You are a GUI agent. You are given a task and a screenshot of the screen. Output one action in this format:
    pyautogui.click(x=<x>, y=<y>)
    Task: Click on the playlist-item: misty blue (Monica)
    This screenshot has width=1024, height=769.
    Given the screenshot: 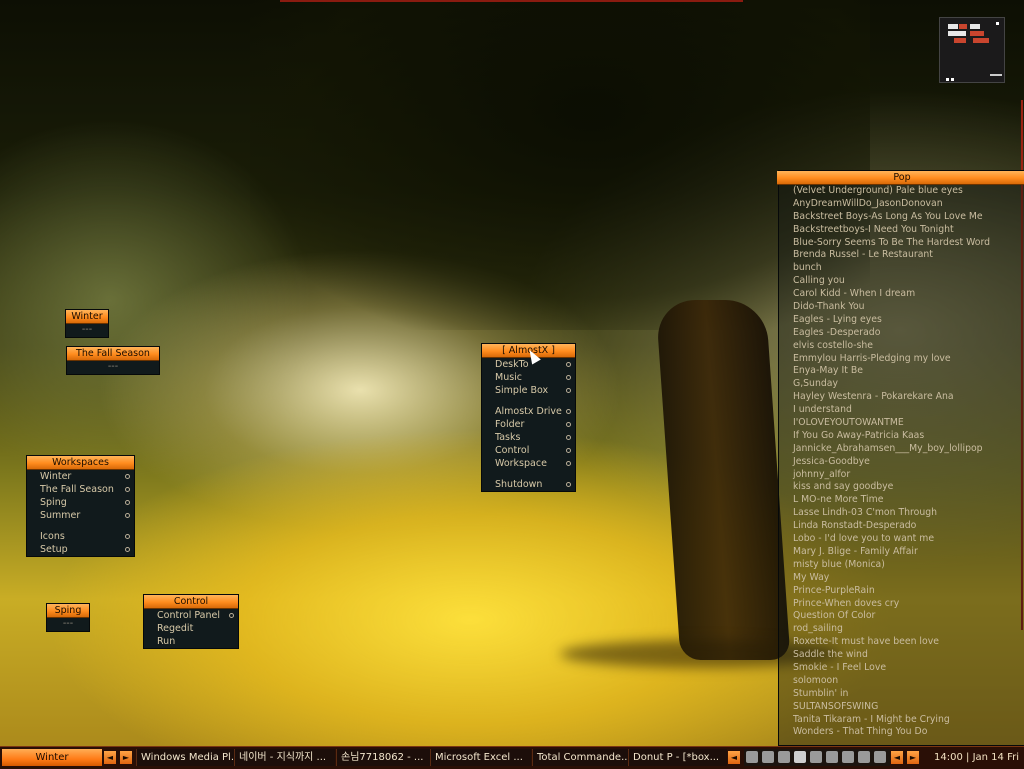 What is the action you would take?
    pyautogui.click(x=901, y=565)
    